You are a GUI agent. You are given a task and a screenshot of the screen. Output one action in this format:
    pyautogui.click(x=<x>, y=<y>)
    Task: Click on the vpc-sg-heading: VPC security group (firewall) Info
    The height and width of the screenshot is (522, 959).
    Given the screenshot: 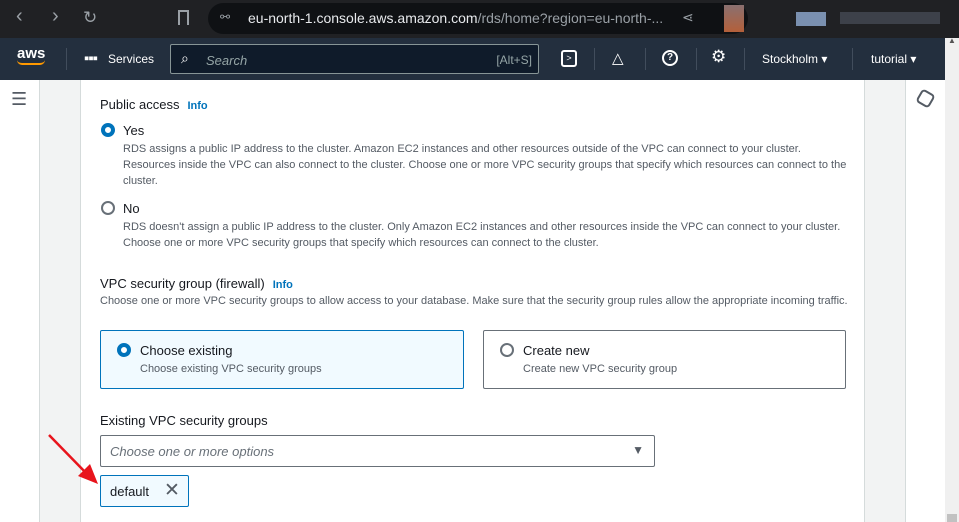 What is the action you would take?
    pyautogui.click(x=196, y=283)
    